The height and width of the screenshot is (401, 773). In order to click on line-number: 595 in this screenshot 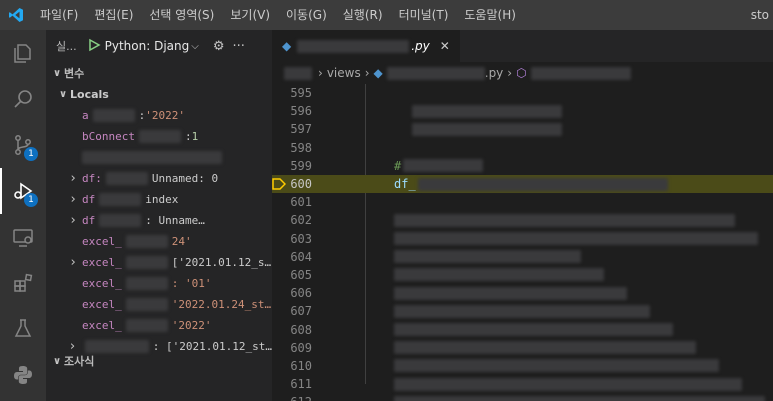, I will do `click(301, 93)`.